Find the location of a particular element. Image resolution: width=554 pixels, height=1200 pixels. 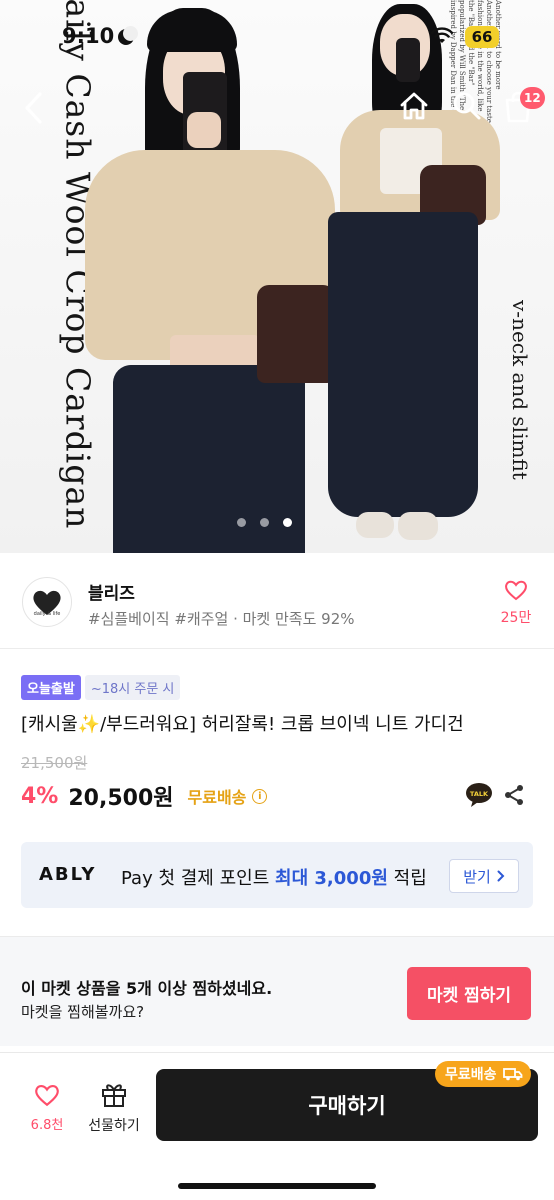

back-arrow-icon is located at coordinates (34, 108).